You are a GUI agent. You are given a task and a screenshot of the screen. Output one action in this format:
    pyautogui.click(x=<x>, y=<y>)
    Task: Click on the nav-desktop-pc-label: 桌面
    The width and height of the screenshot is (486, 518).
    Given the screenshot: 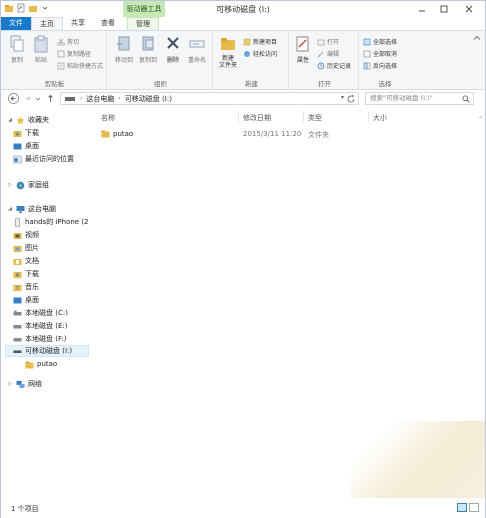 What is the action you would take?
    pyautogui.click(x=32, y=300)
    